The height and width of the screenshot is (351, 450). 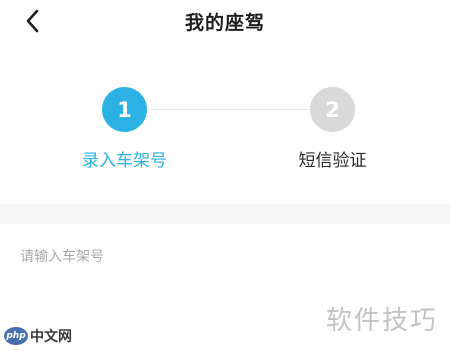 I want to click on site-logo: php 中文网, so click(x=38, y=336).